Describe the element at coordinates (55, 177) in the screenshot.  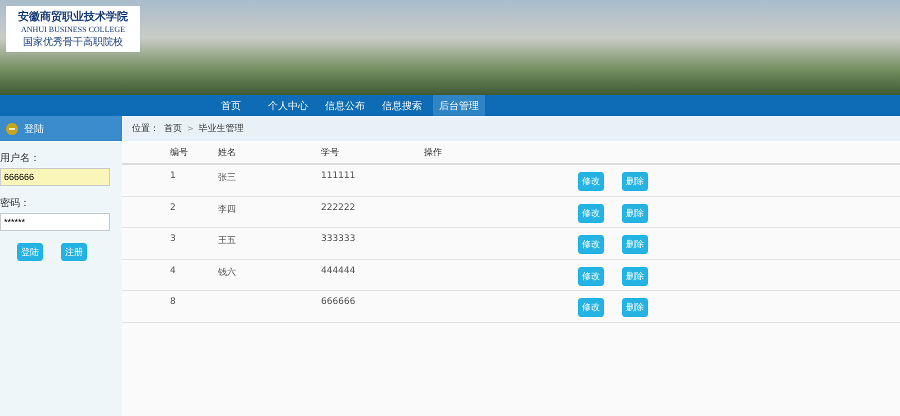
I see `username-field: 666666` at that location.